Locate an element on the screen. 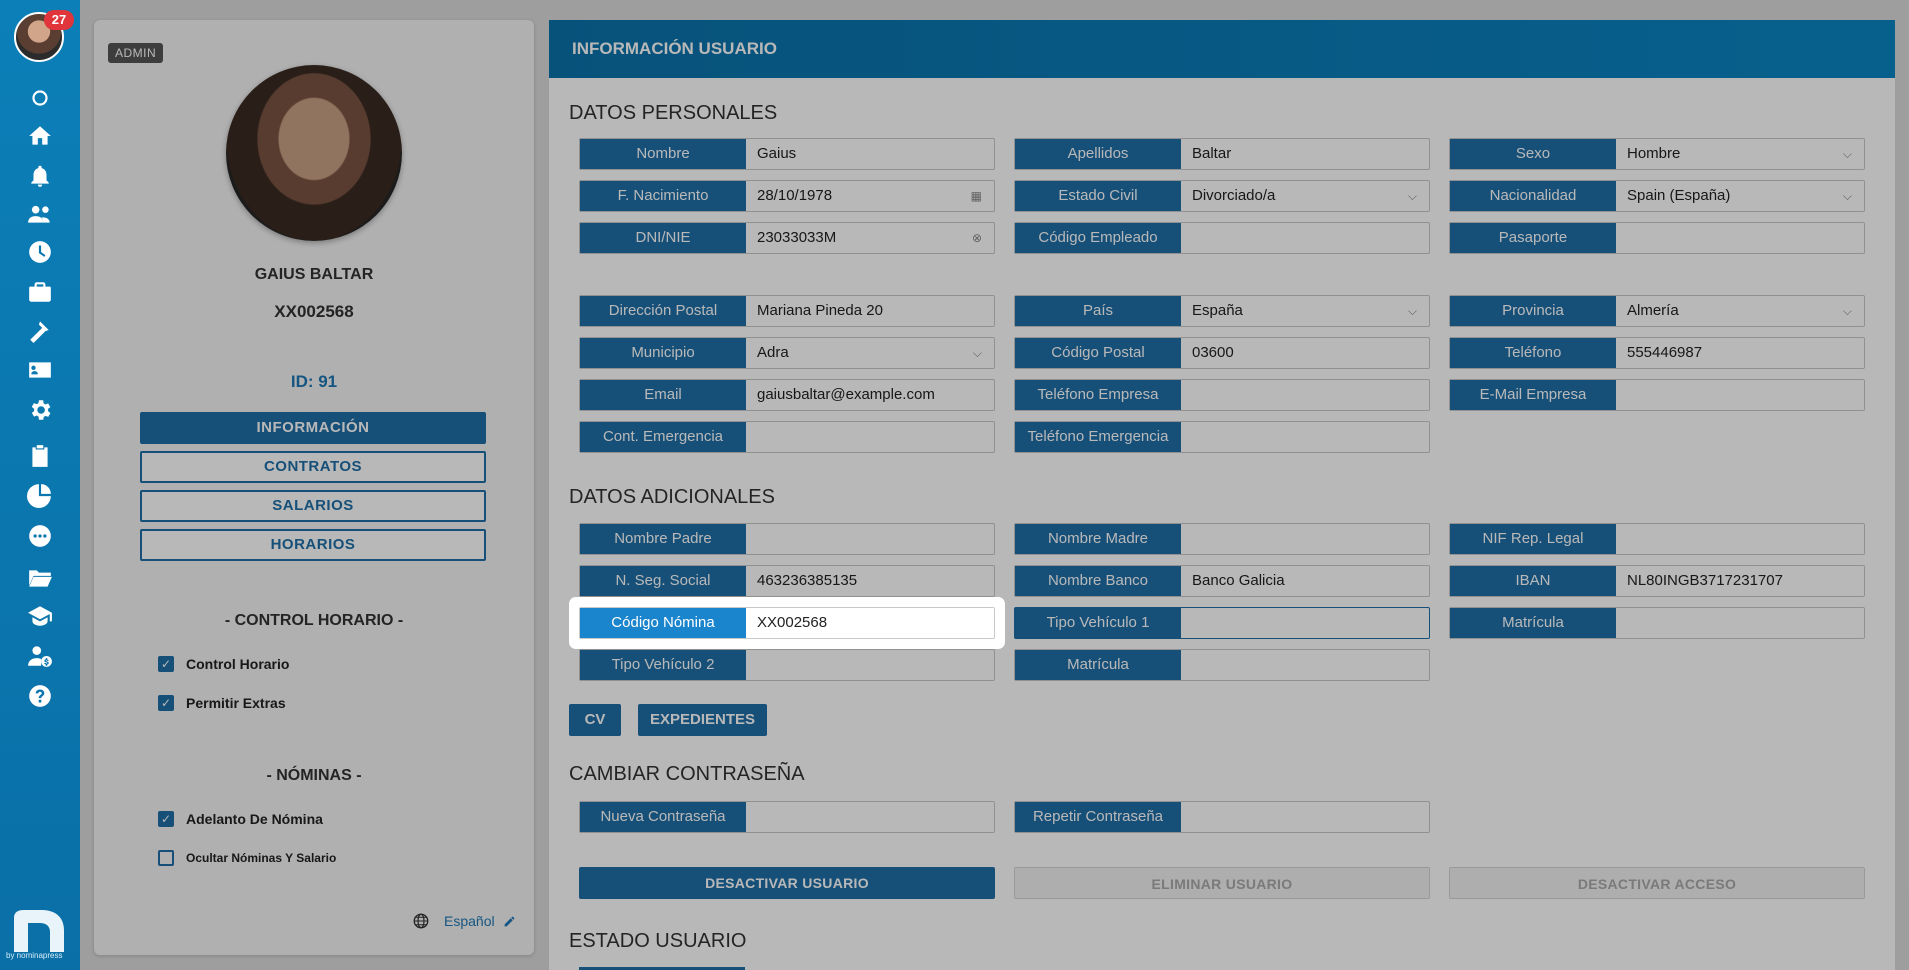 The image size is (1909, 970). panel-header: INFORMACIÓN USUARIO is located at coordinates (1222, 49).